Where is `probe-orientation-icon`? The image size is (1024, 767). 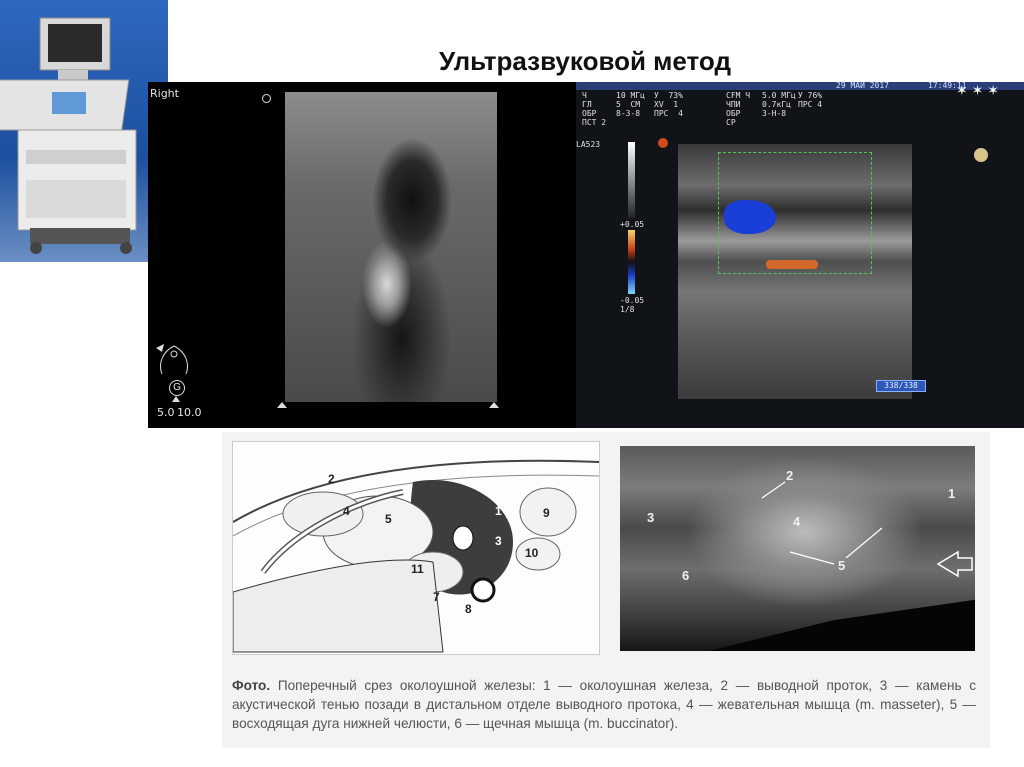
probe-orientation-icon is located at coordinates (981, 155).